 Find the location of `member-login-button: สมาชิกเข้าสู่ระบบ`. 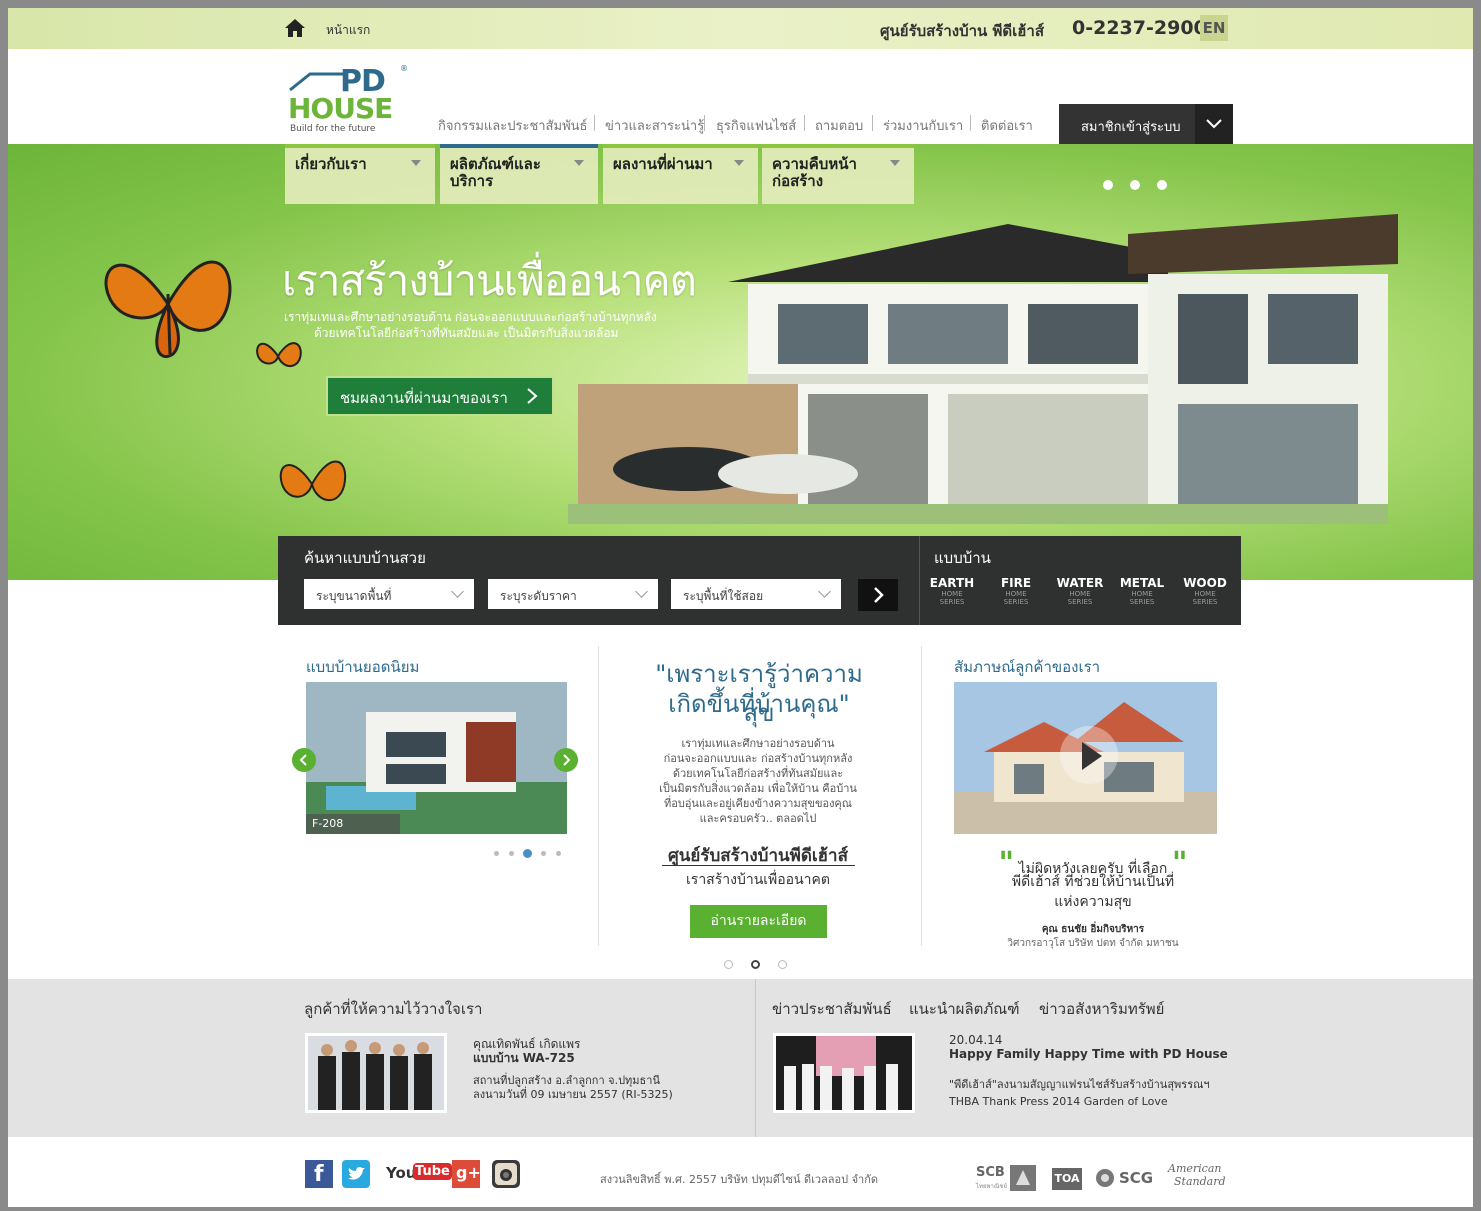

member-login-button: สมาชิกเข้าสู่ระบบ is located at coordinates (1146, 124).